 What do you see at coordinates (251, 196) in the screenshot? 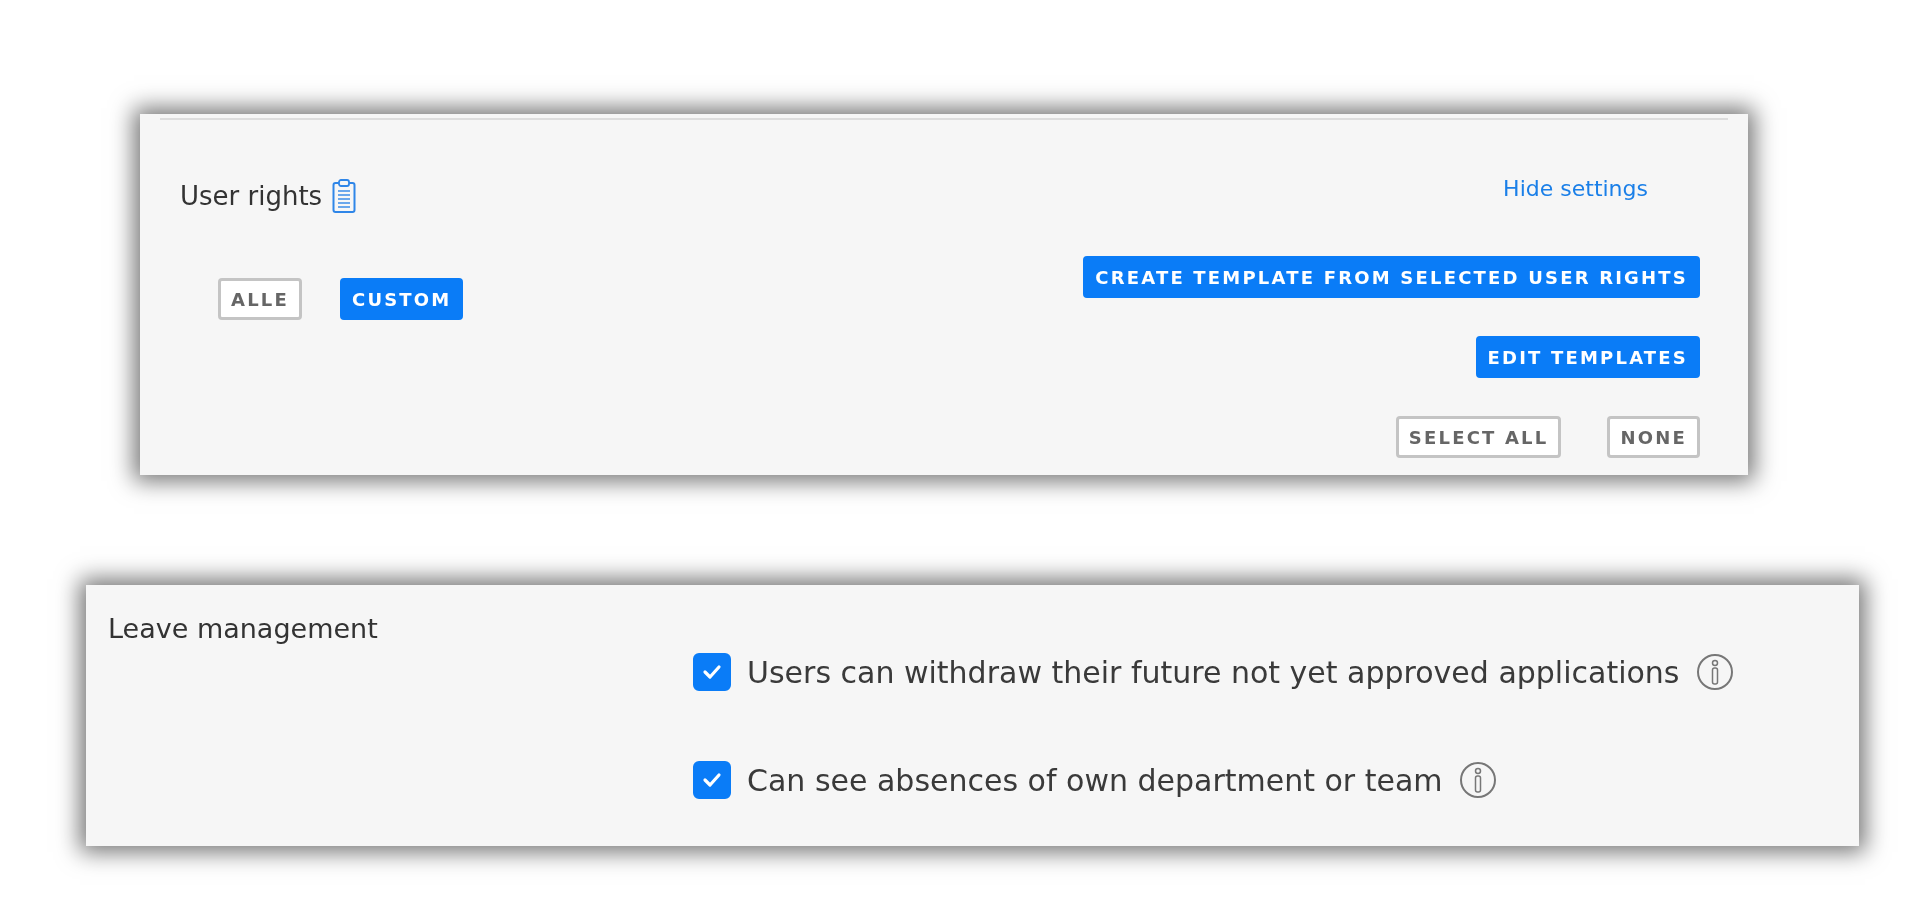
I see `section-title: User rights` at bounding box center [251, 196].